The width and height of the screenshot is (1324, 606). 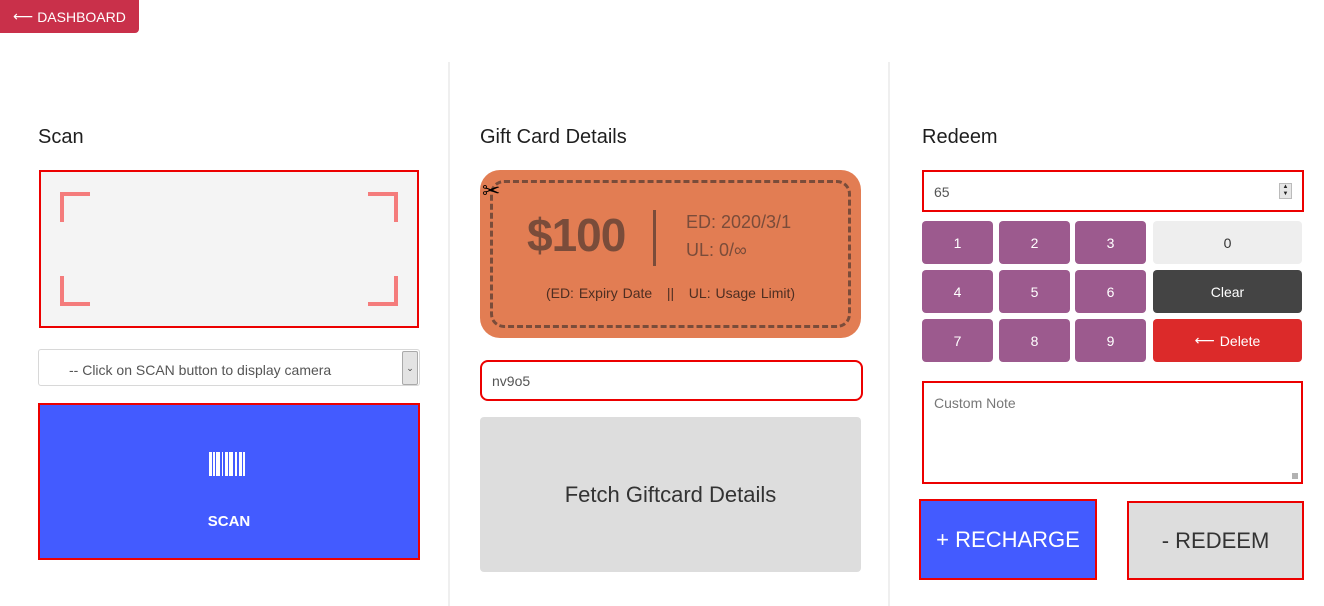 I want to click on keypad-key-9: 9, so click(x=1110, y=340).